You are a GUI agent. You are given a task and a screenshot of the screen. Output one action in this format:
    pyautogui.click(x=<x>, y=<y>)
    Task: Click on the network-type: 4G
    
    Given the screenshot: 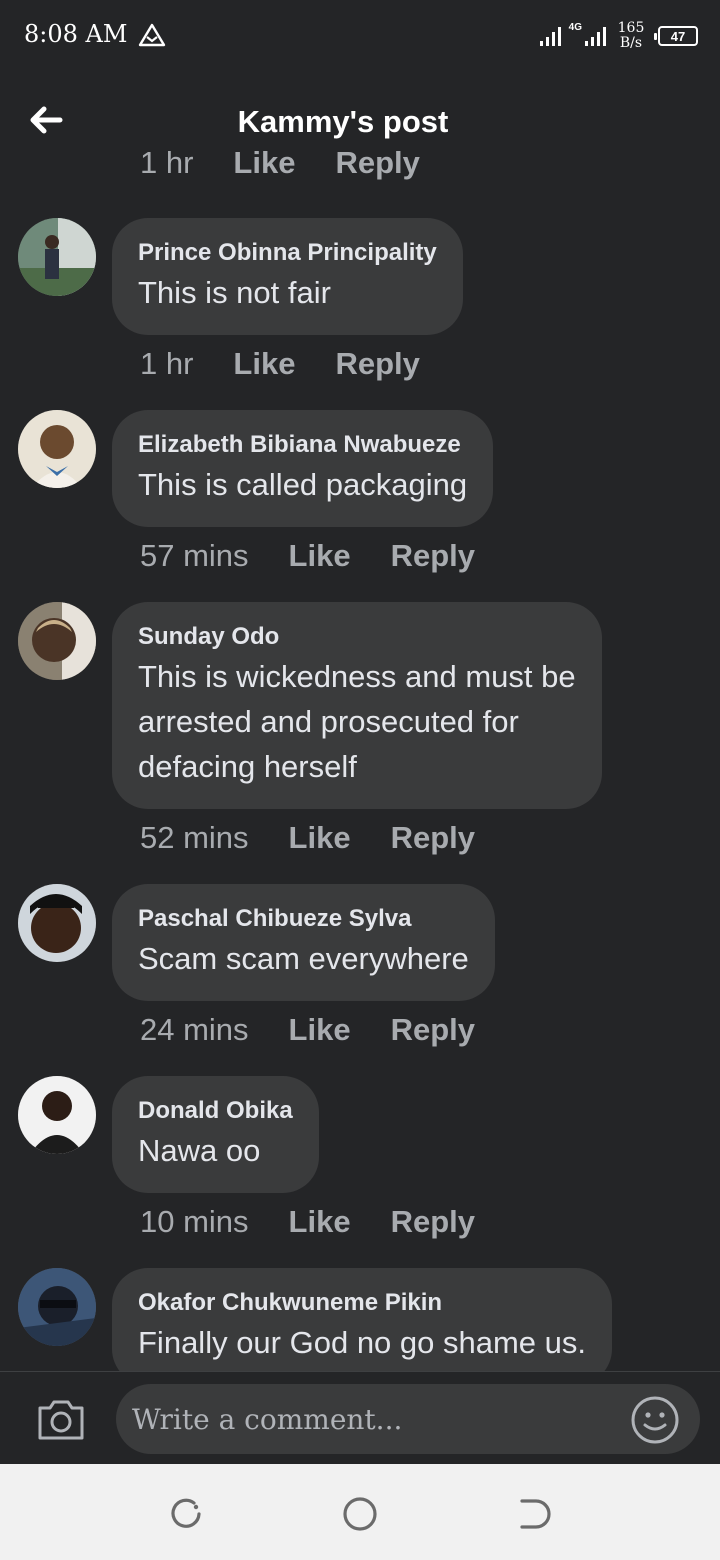 What is the action you would take?
    pyautogui.click(x=575, y=27)
    